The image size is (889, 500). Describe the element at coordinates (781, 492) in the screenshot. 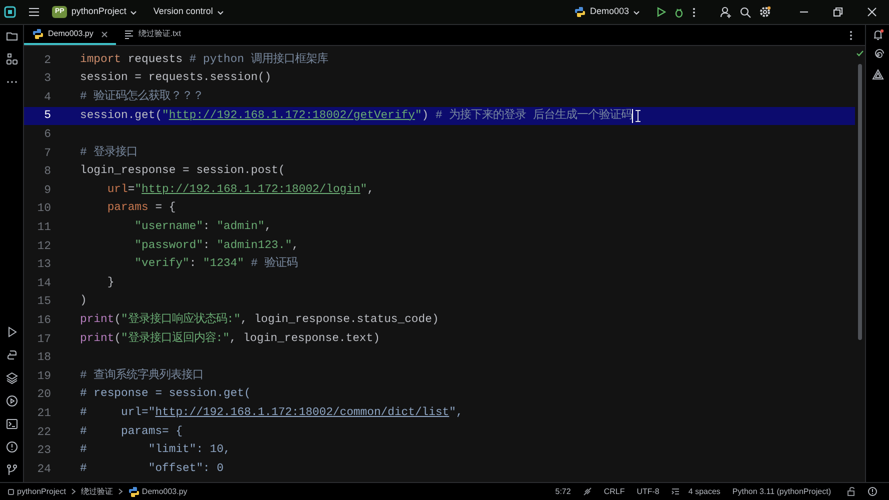

I see `interpreter: Python 3.11 (pythonProject)` at that location.